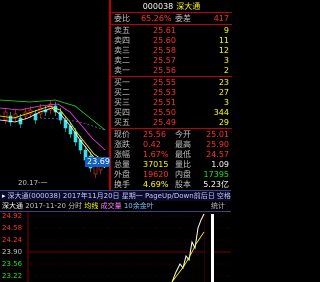  Describe the element at coordinates (33, 183) in the screenshot. I see `kline-date-label: 20.17-一` at that location.